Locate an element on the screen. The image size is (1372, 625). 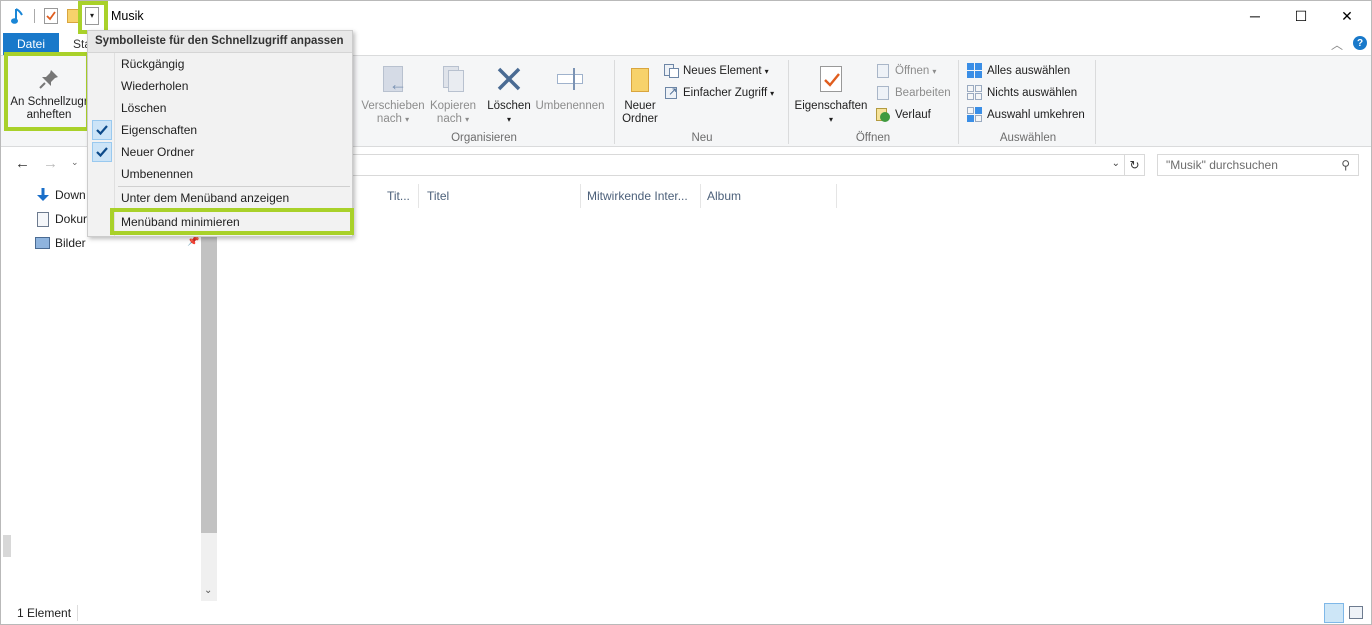
maximize-button: ☐ is located at coordinates (1301, 16).